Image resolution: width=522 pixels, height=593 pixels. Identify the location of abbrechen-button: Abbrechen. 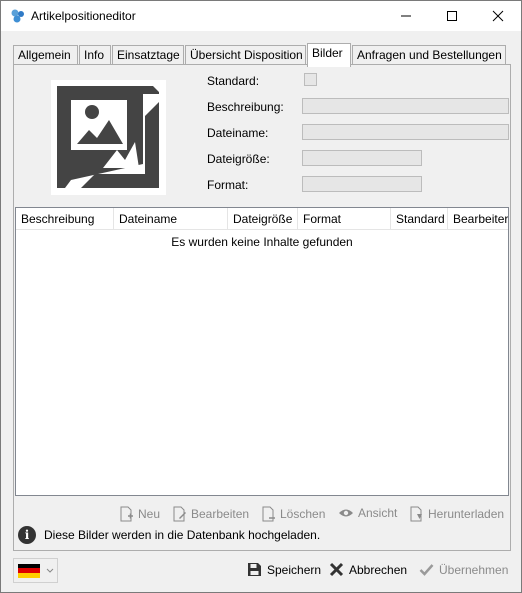
(368, 569).